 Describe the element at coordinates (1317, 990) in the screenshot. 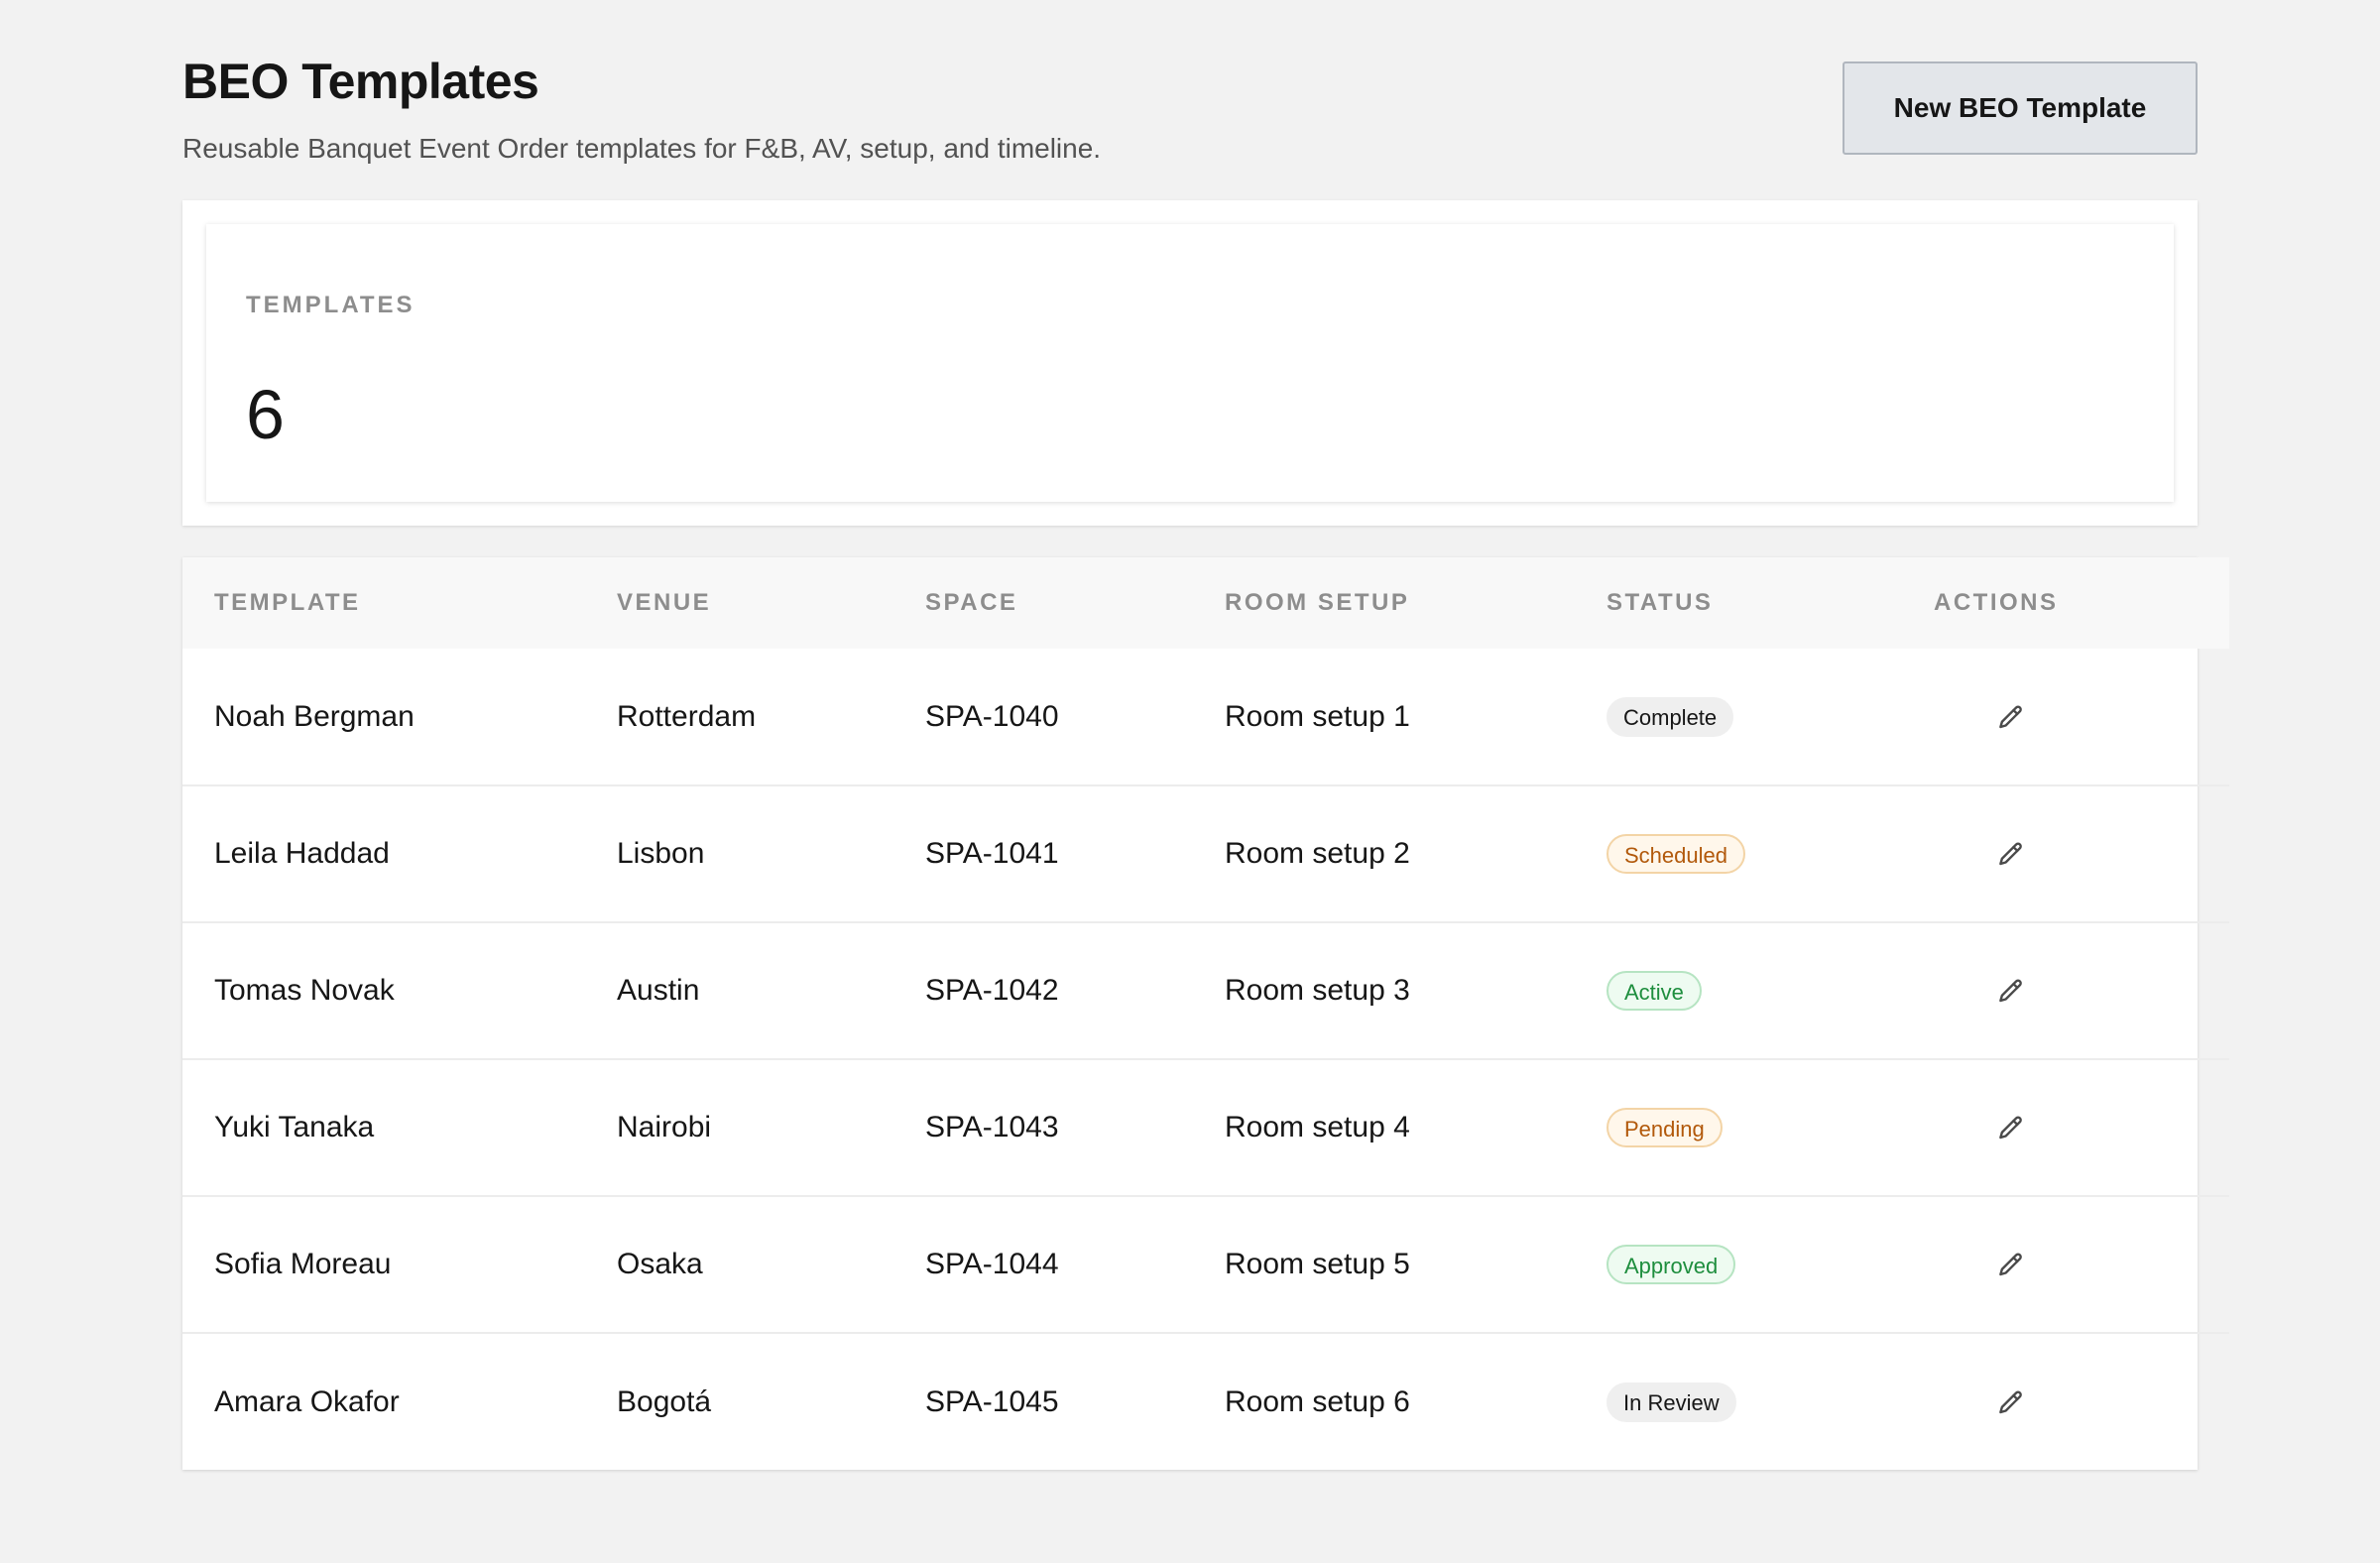

I see `room-setup-cell: Room setup 3` at that location.